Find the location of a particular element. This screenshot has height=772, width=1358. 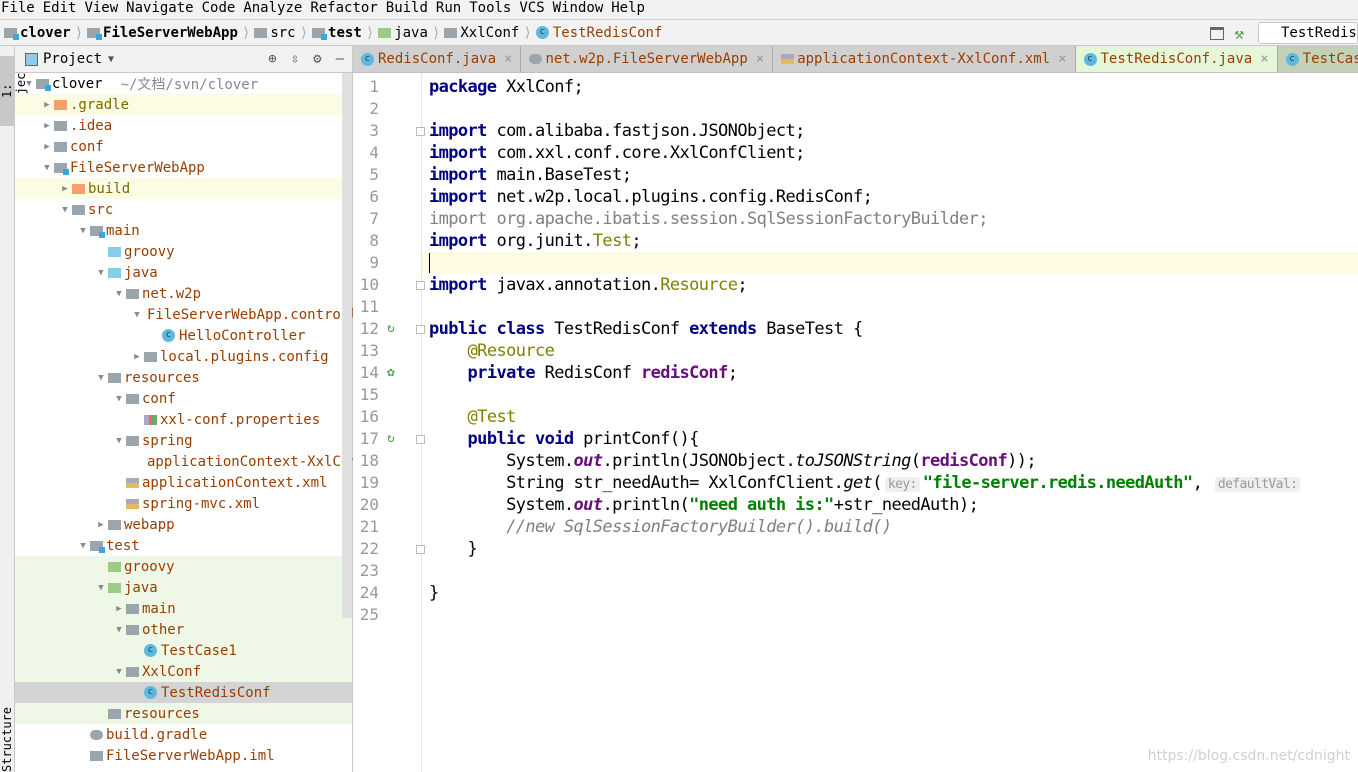

editor-tab: cTestCase1.java is located at coordinates (1317, 59).